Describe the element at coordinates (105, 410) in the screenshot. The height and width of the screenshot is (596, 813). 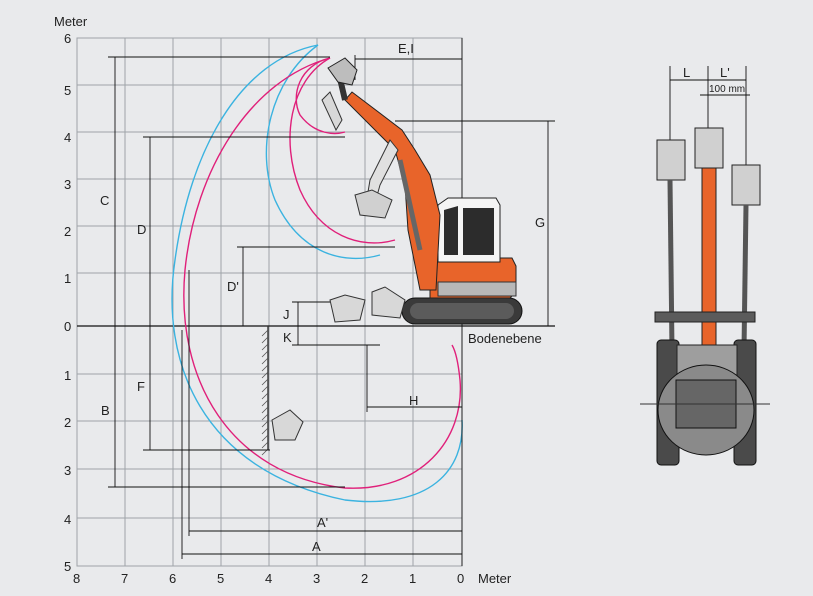
I see `dim-label-B: B` at that location.